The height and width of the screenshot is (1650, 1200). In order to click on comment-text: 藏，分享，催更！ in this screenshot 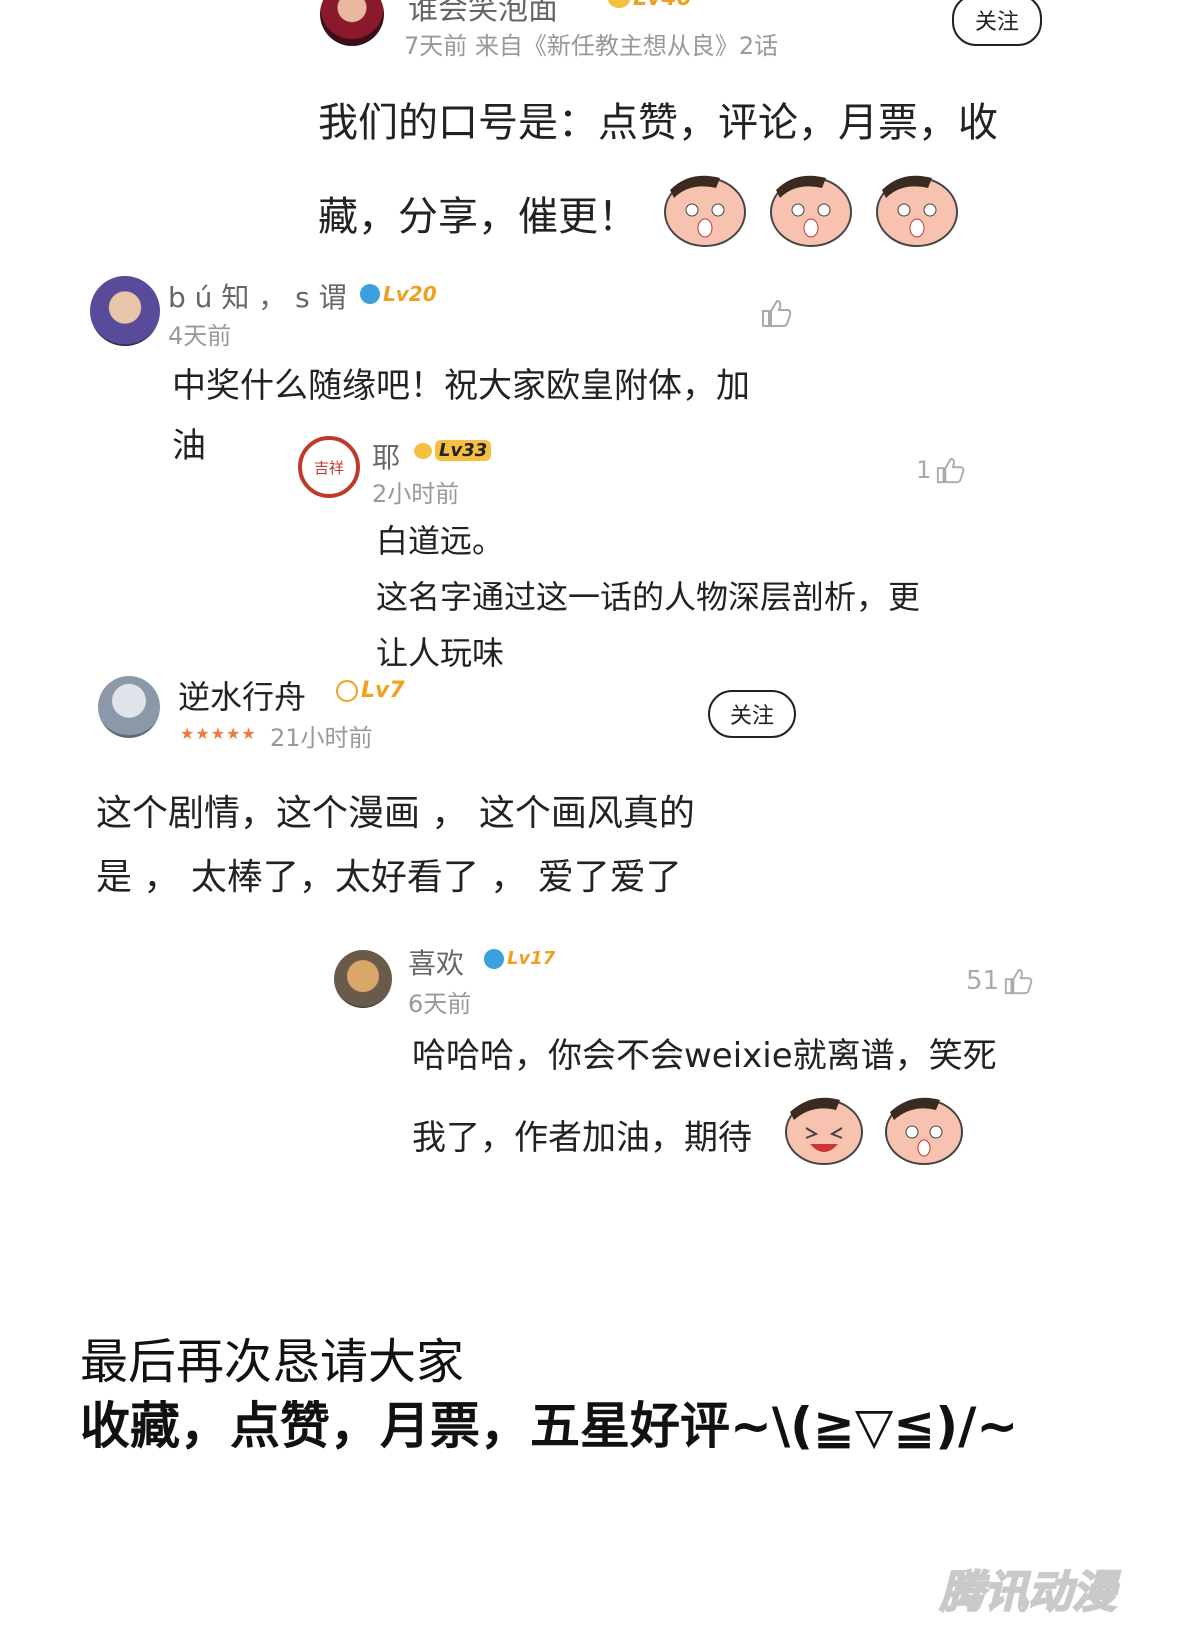, I will do `click(478, 217)`.